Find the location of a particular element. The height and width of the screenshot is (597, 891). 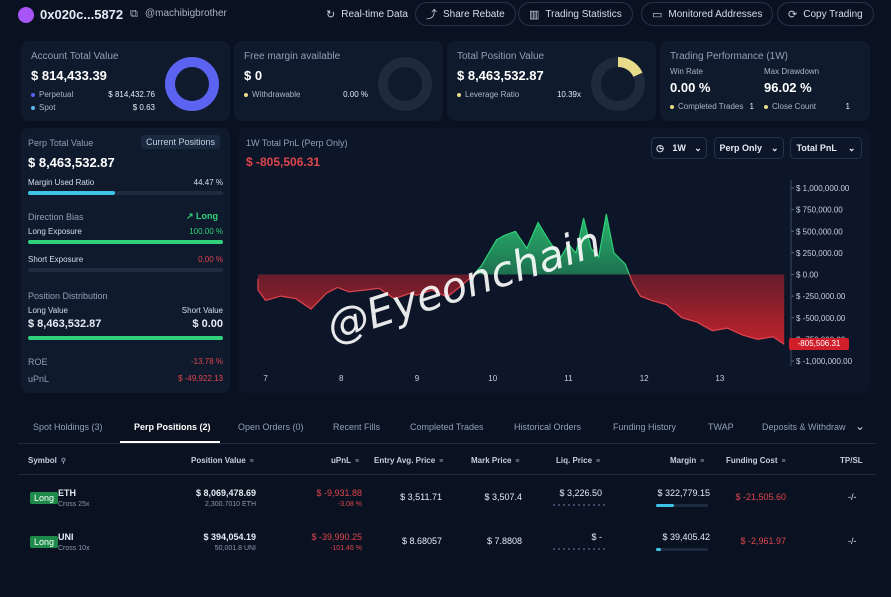

col-upnl-label: uPnL is located at coordinates (341, 460).